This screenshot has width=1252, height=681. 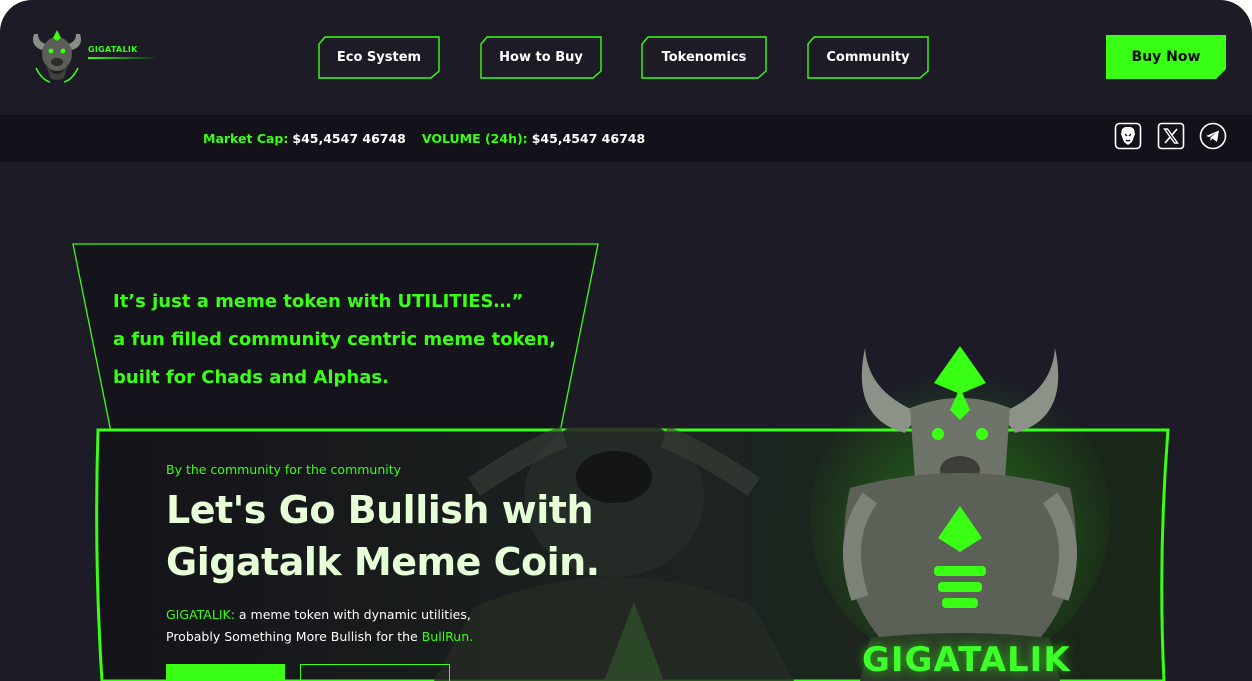 I want to click on brave-lion-icon, so click(x=1128, y=136).